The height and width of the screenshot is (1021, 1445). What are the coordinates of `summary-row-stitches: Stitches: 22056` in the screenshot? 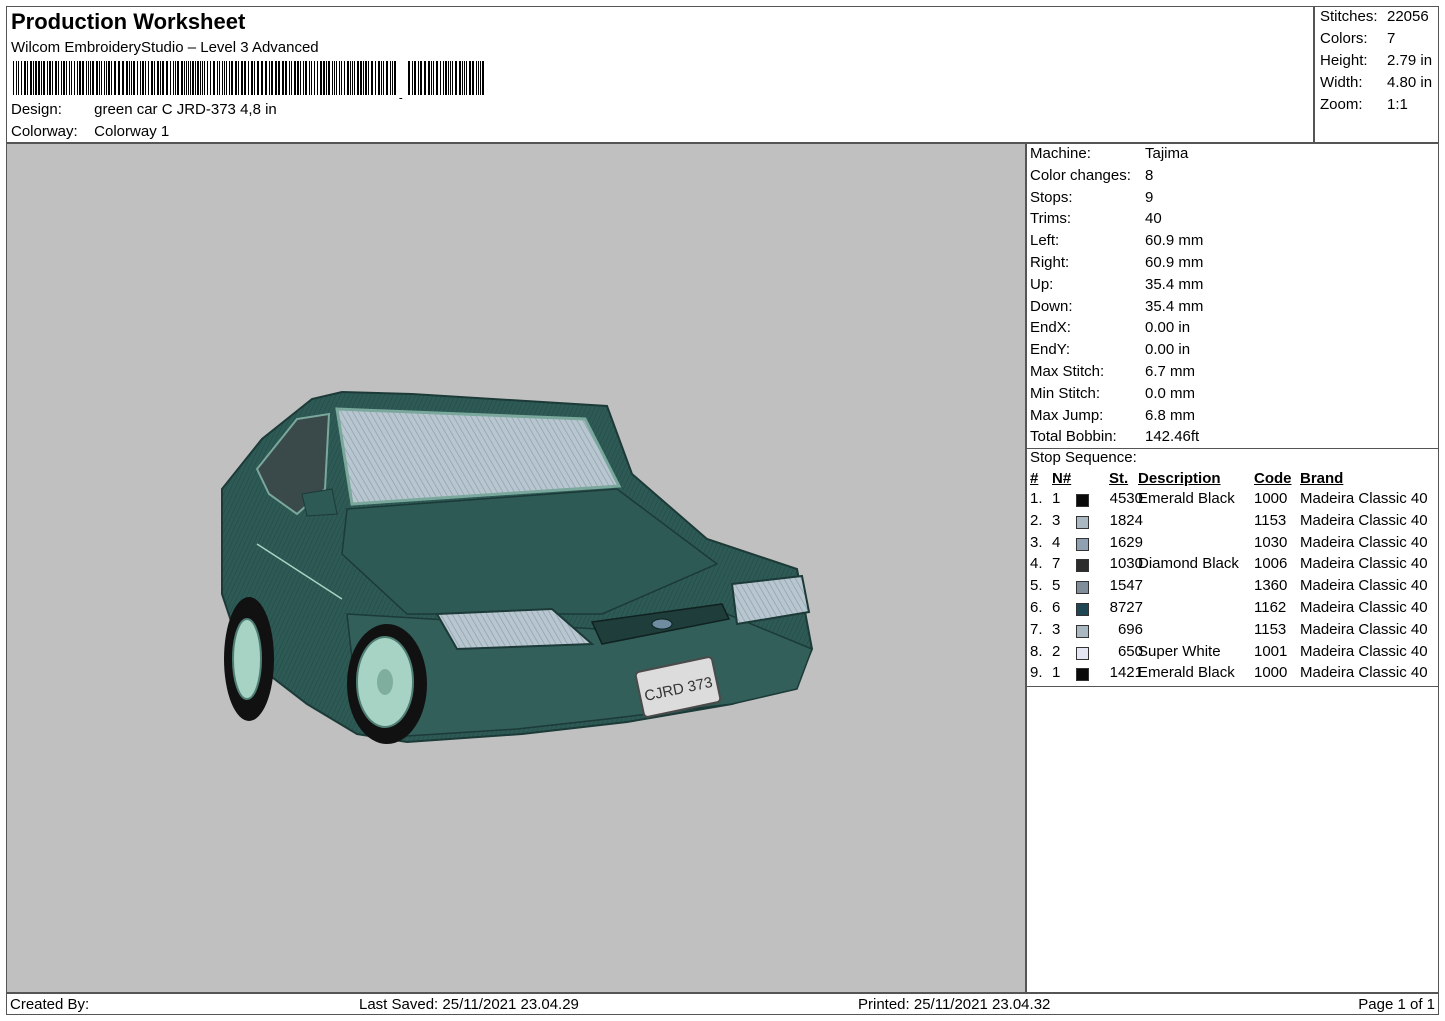 It's located at (1374, 16).